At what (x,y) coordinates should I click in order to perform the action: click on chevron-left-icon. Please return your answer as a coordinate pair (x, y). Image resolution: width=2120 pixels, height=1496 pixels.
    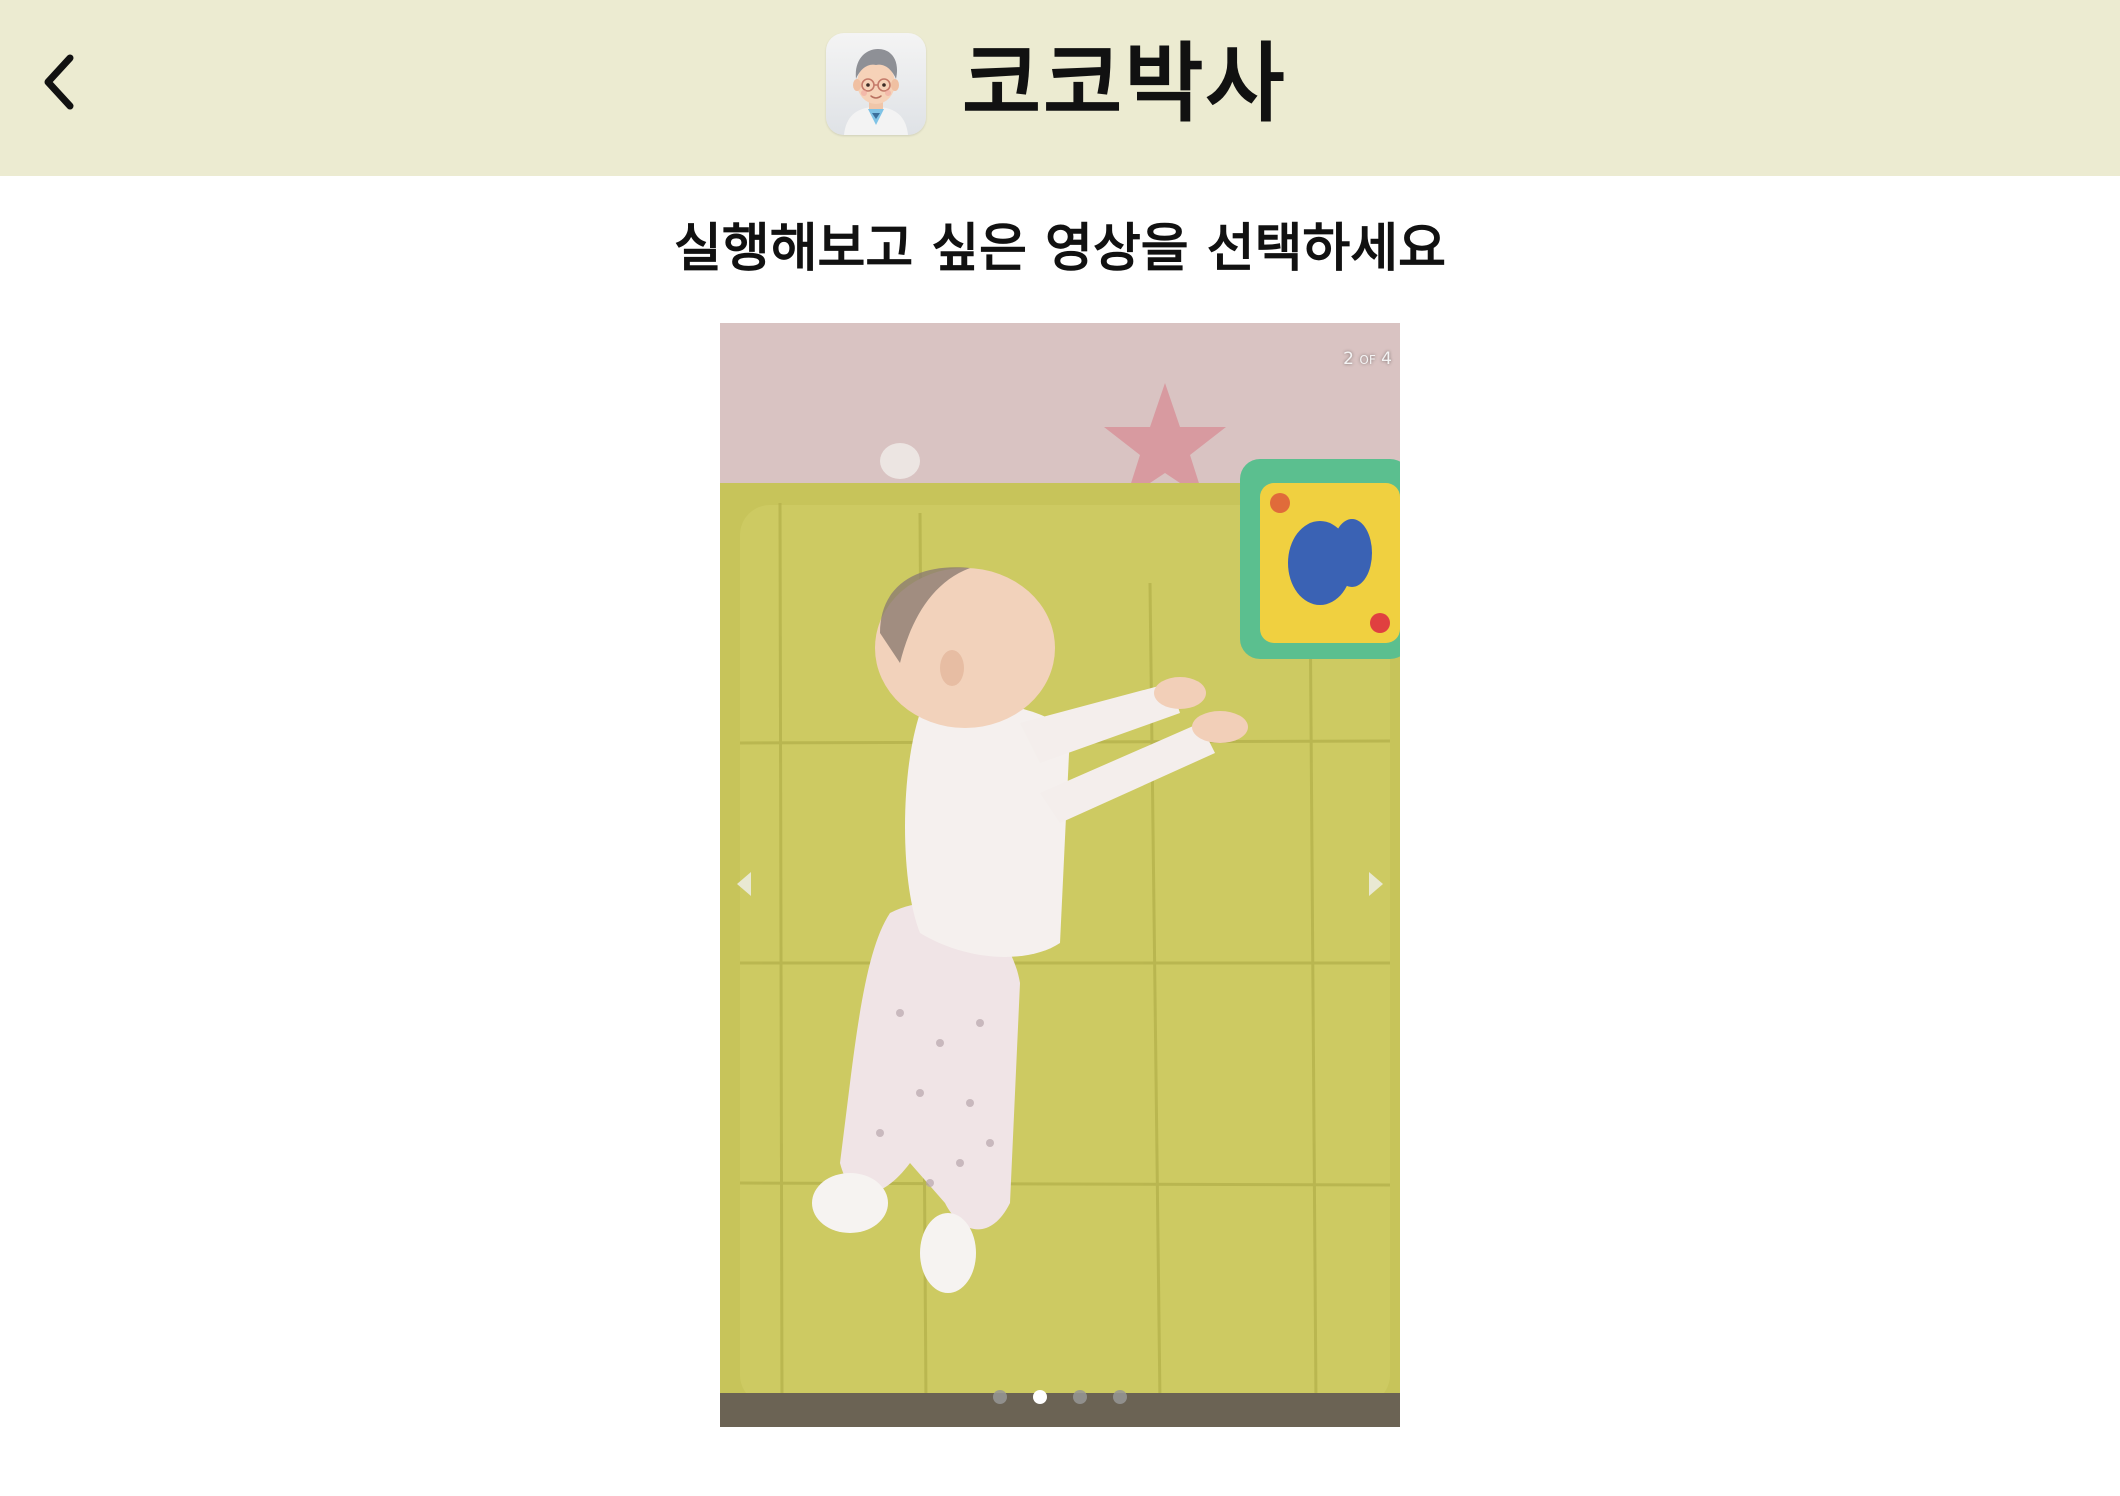
    Looking at the image, I should click on (59, 82).